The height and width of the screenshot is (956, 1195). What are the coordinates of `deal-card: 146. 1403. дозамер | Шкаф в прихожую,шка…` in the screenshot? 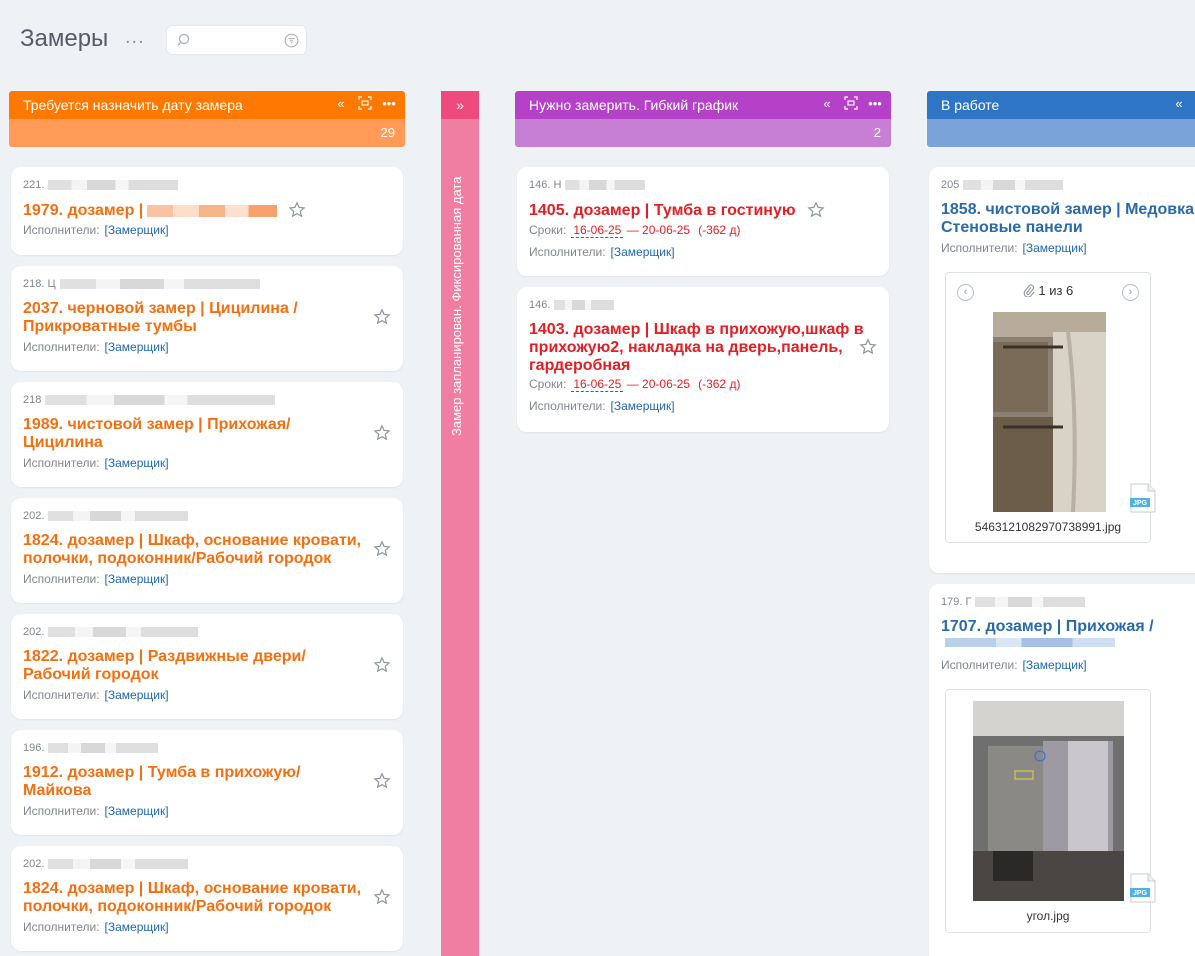 It's located at (703, 359).